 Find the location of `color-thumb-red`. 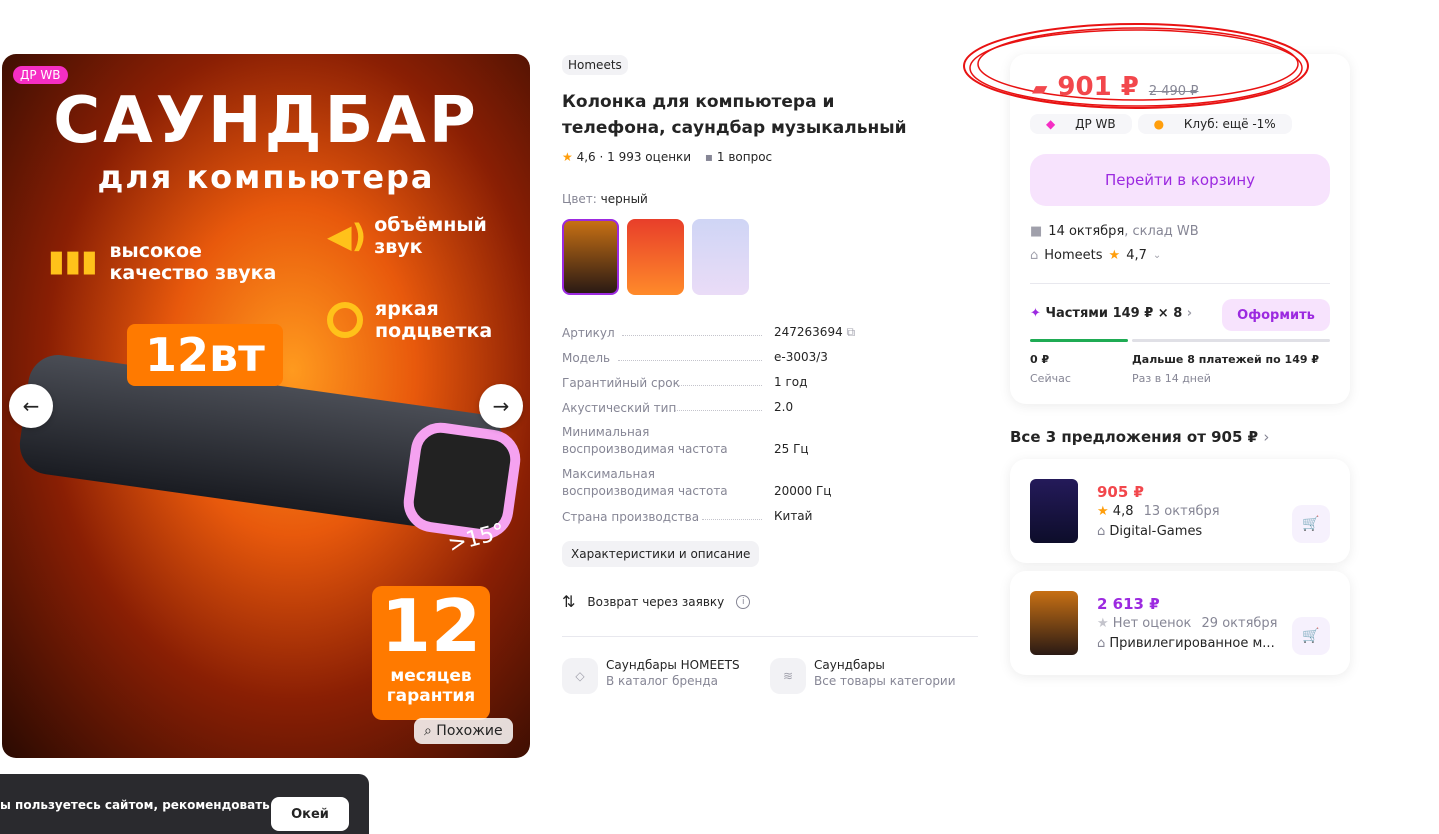

color-thumb-red is located at coordinates (655, 257).